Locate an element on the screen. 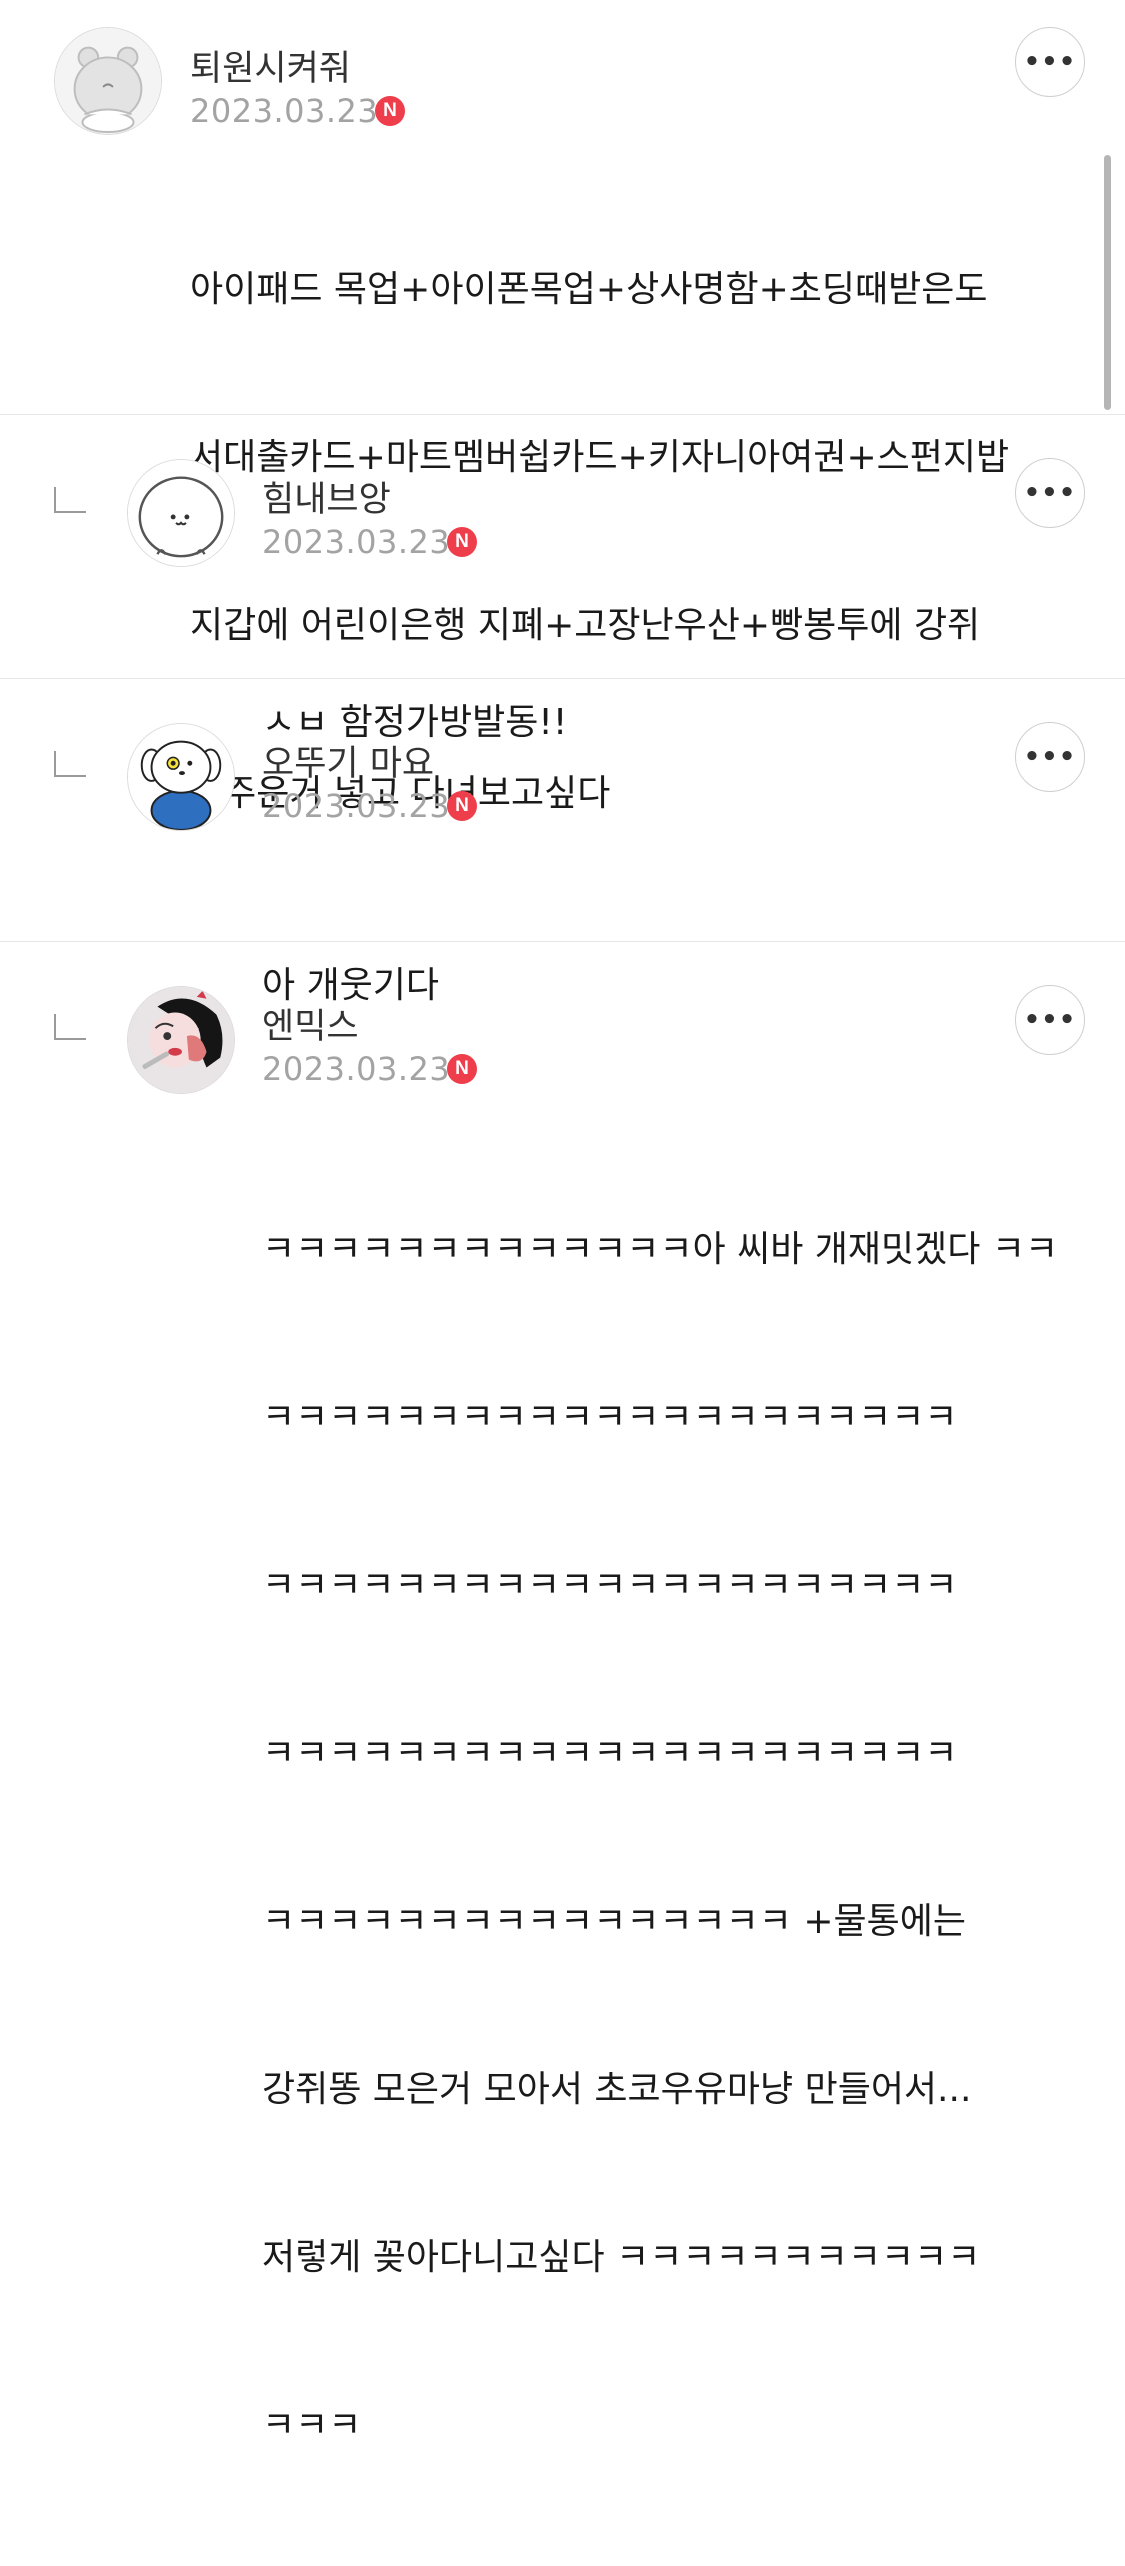  comment-line: ㅋㅋㅋㅋㅋㅋㅋㅋㅋㅋㅋㅋㅋ아 씨바 개재밋겠다 ㅋㅋ is located at coordinates (660, 1249).